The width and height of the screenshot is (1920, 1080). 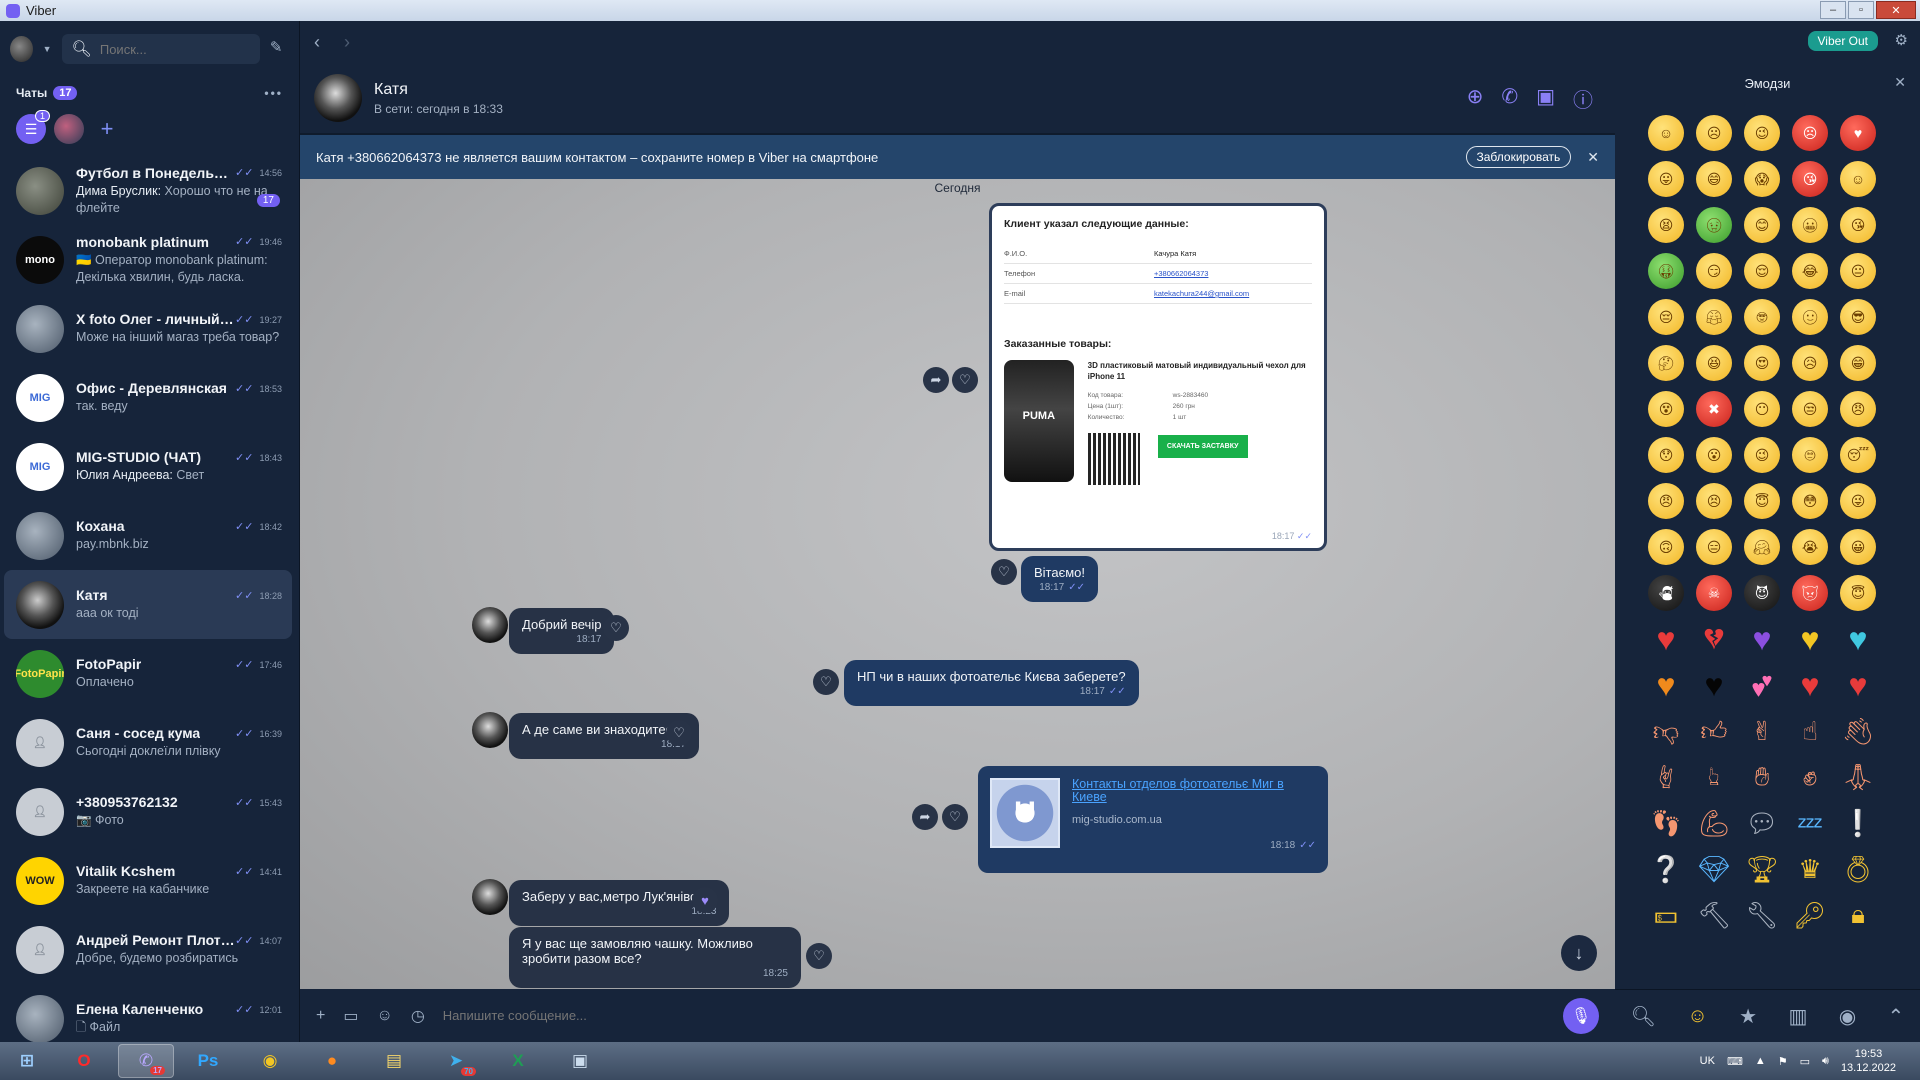 I want to click on timer-icon: ◷, so click(x=418, y=1016).